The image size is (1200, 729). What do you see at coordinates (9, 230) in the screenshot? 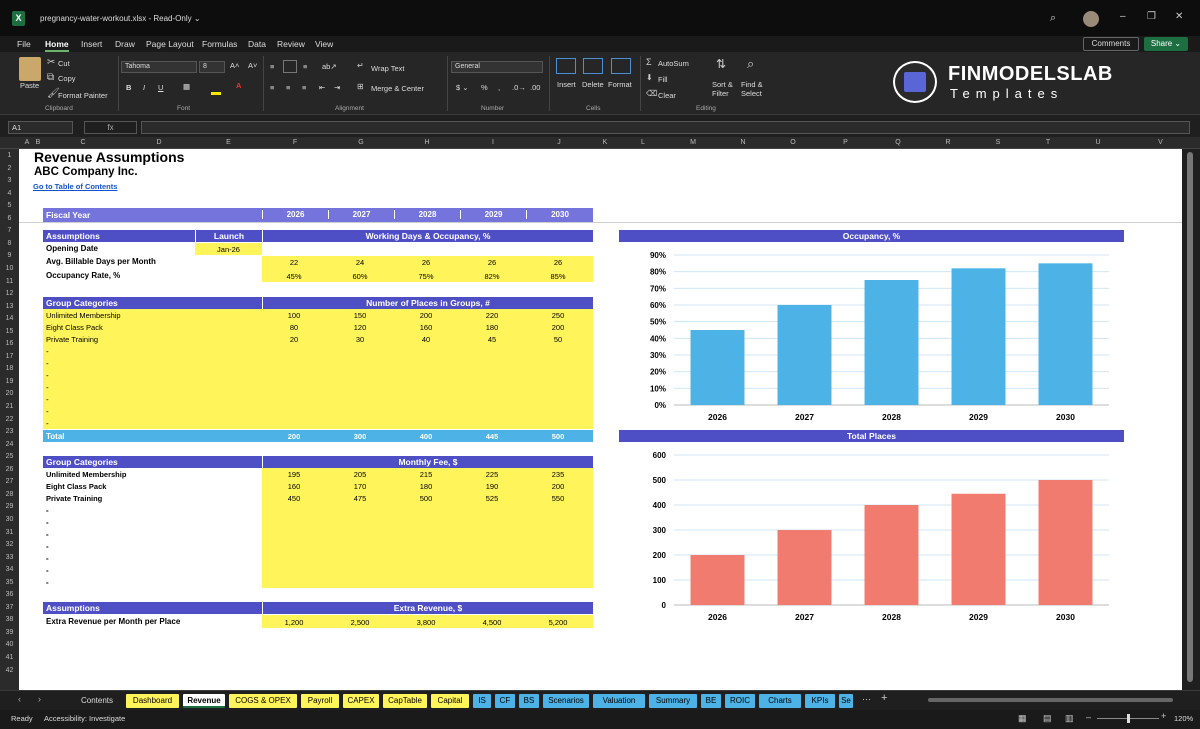
I see `row-header: 7` at bounding box center [9, 230].